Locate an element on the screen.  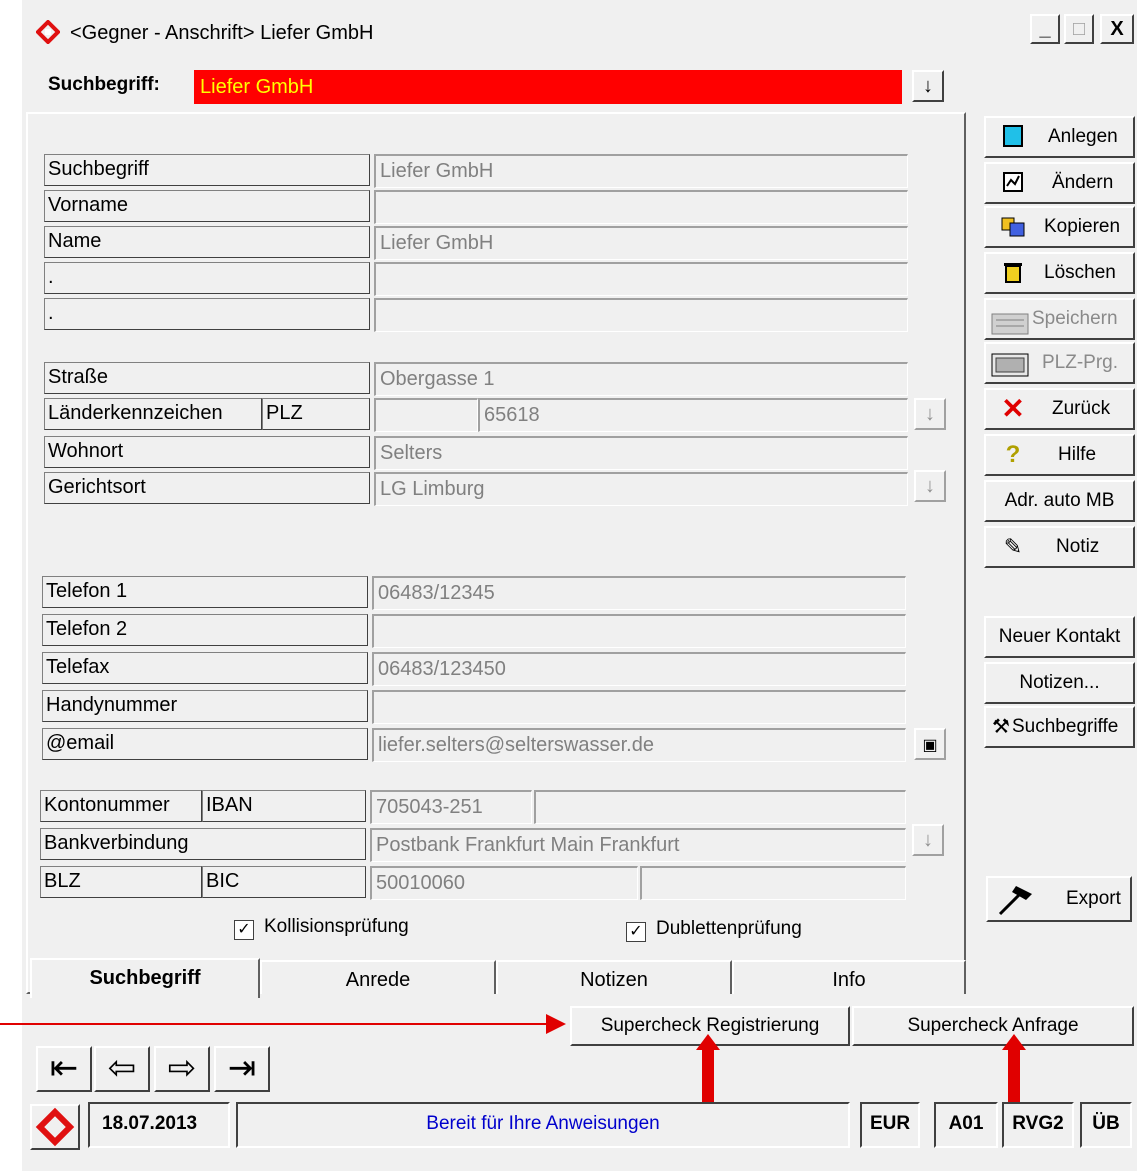
mail-icon: ▣ is located at coordinates (930, 745).